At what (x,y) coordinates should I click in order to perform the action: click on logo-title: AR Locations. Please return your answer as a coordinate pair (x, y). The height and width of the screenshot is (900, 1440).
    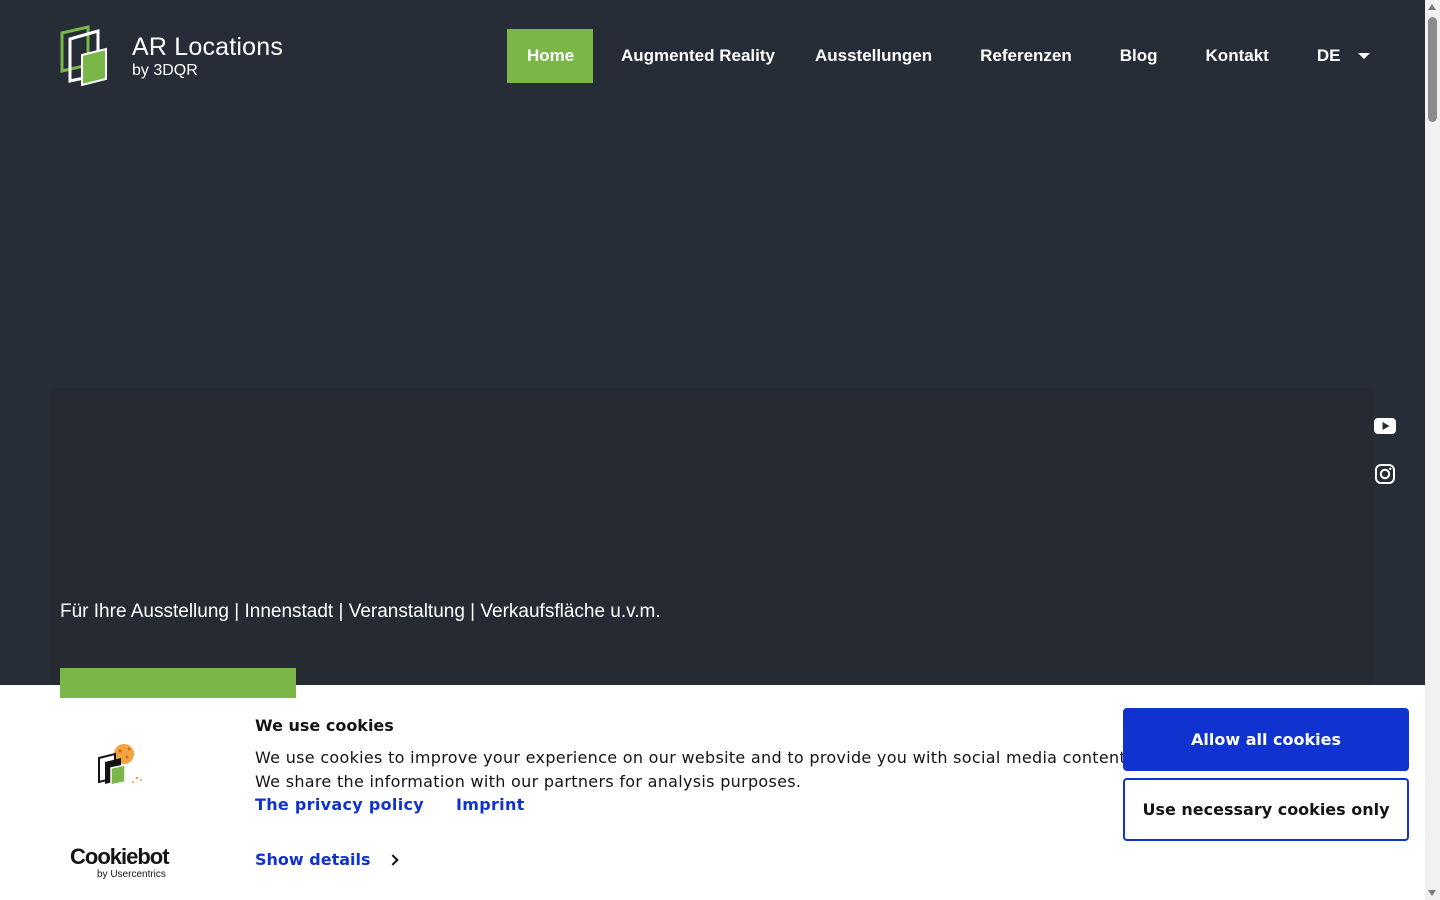
    Looking at the image, I should click on (208, 46).